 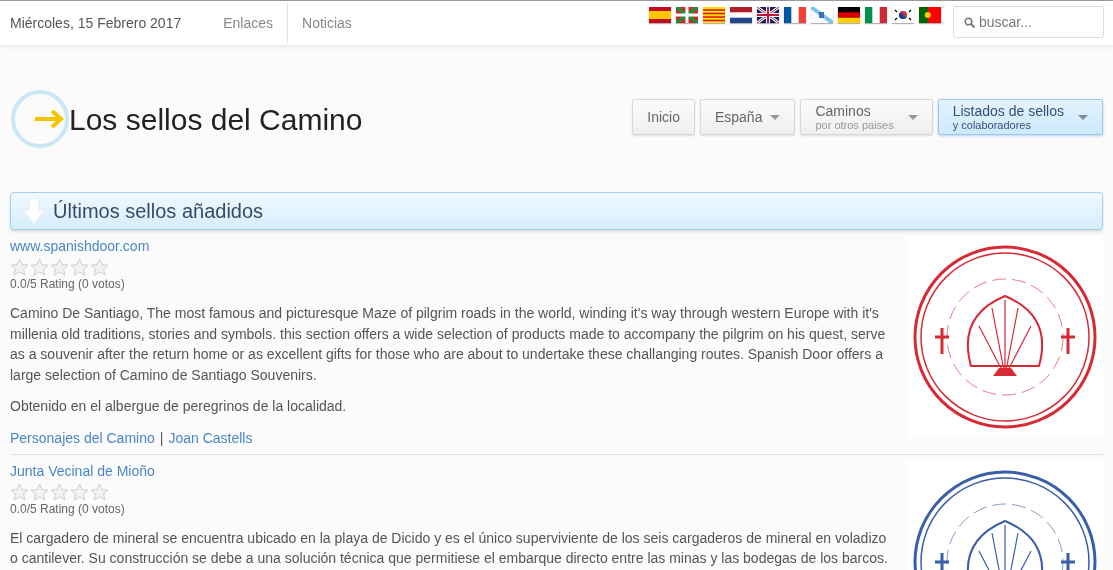 I want to click on description-text: El cargadero de mineral se encuentra ubicado en la playa de Dicido y es el único superviviente de los seis cargaderos de mineral en voladizo o cantilever. Su construcción se debe a una solución técnica que permitiese el embarque directo entre las minas y las bodegas de los barcos., so click(x=449, y=548).